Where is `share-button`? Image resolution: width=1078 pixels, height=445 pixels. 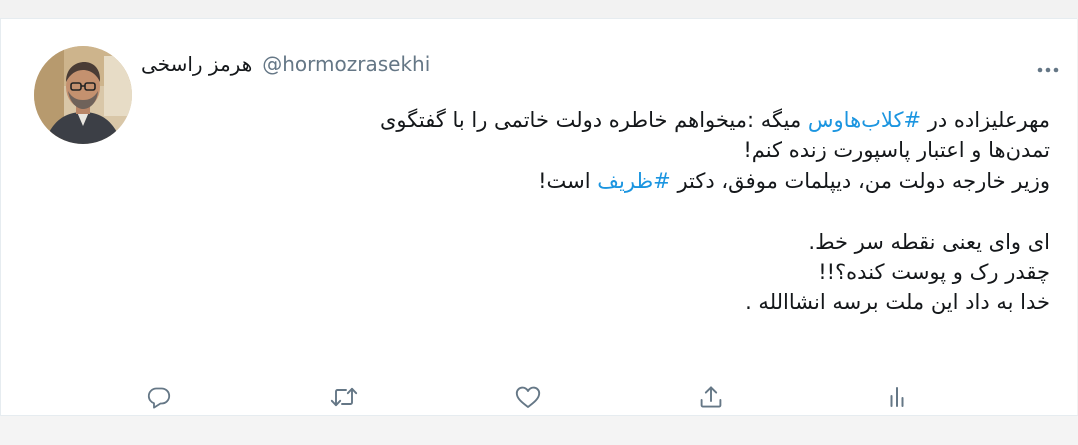
share-button is located at coordinates (711, 397).